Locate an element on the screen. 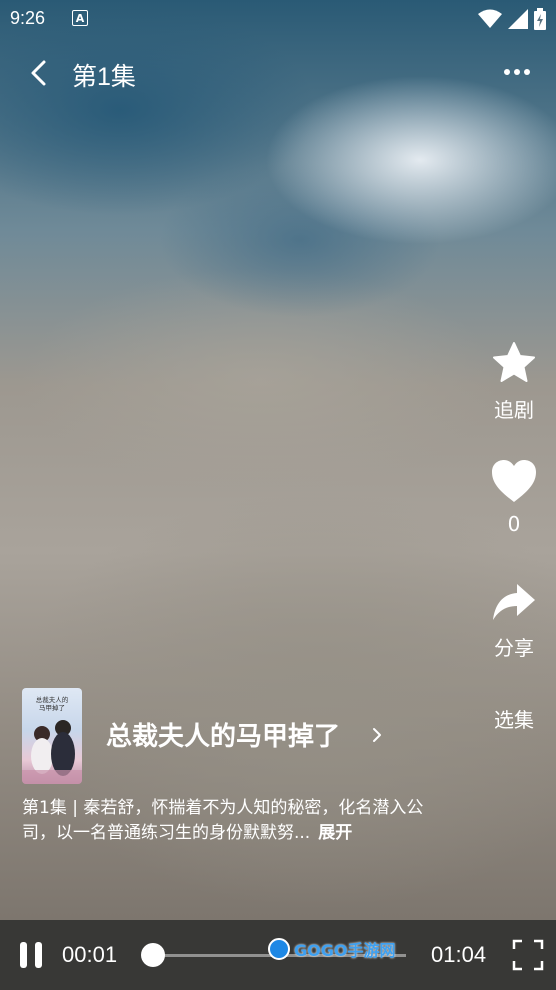  share-icon is located at coordinates (514, 602).